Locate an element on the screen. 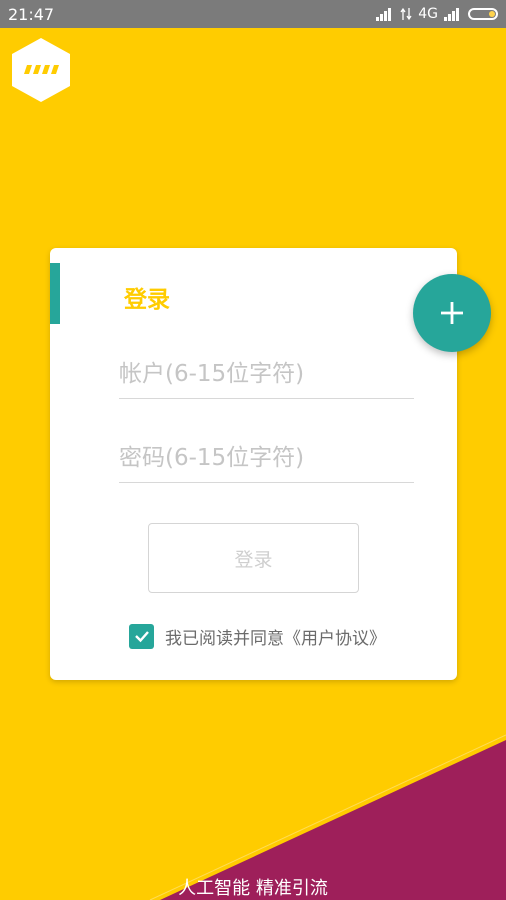 Image resolution: width=506 pixels, height=900 pixels. data-arrows-icon is located at coordinates (406, 14).